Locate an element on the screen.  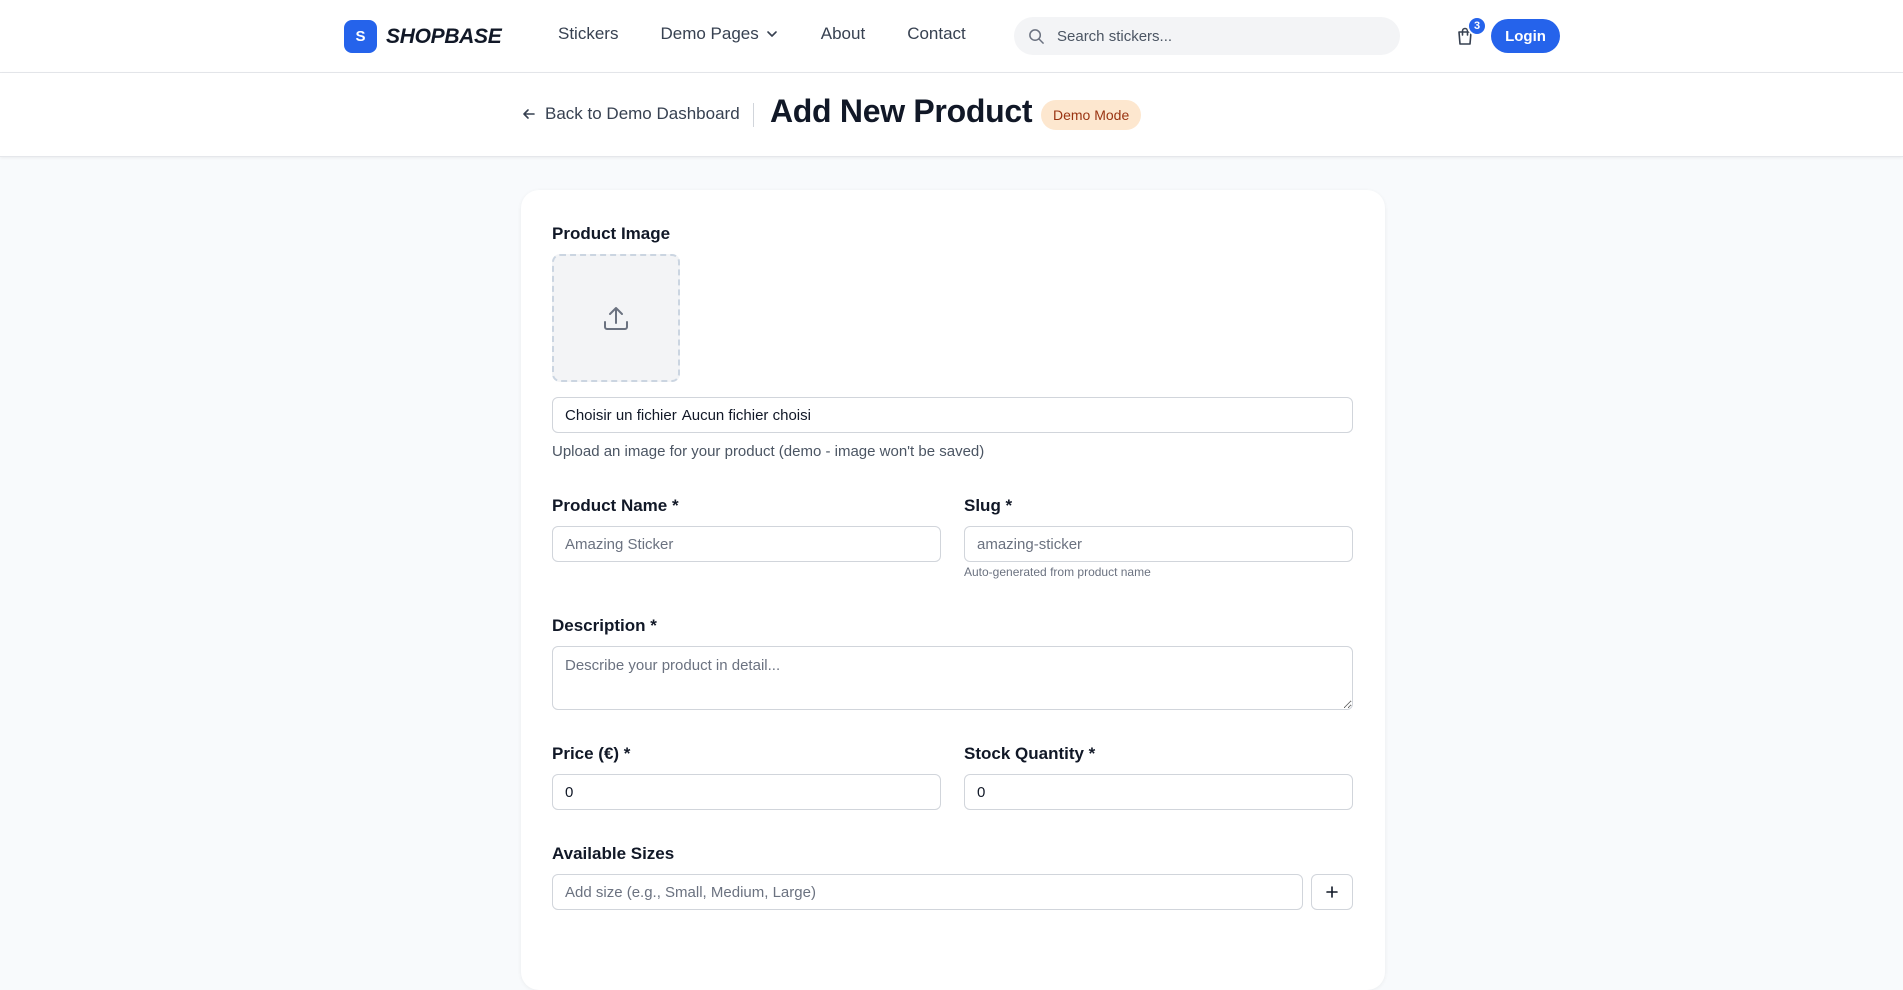
product-name-input is located at coordinates (746, 544).